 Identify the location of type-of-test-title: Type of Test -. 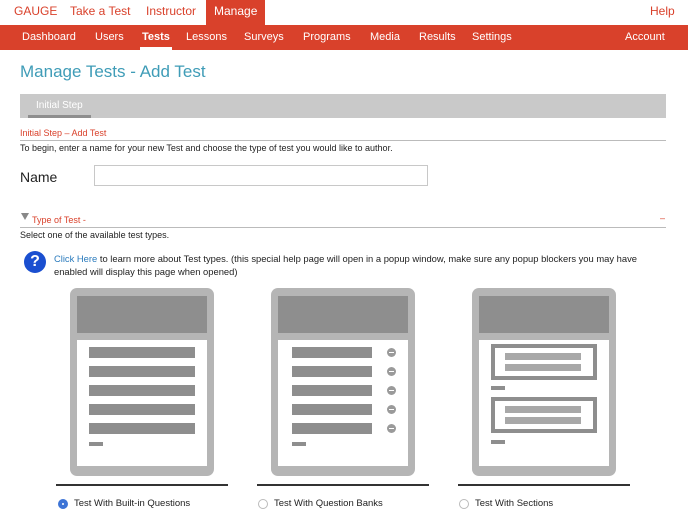
(59, 220).